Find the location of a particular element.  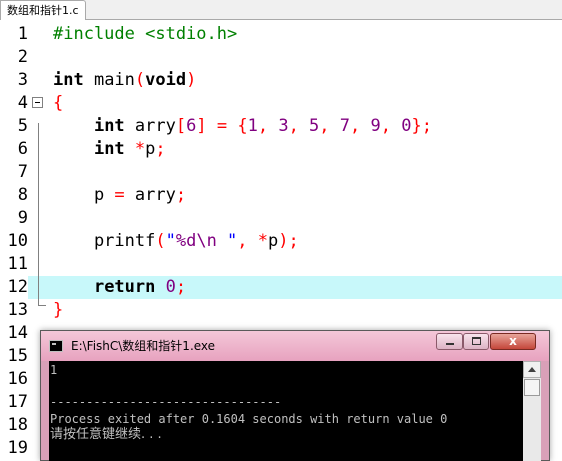

line-number: 3 is located at coordinates (22, 80).